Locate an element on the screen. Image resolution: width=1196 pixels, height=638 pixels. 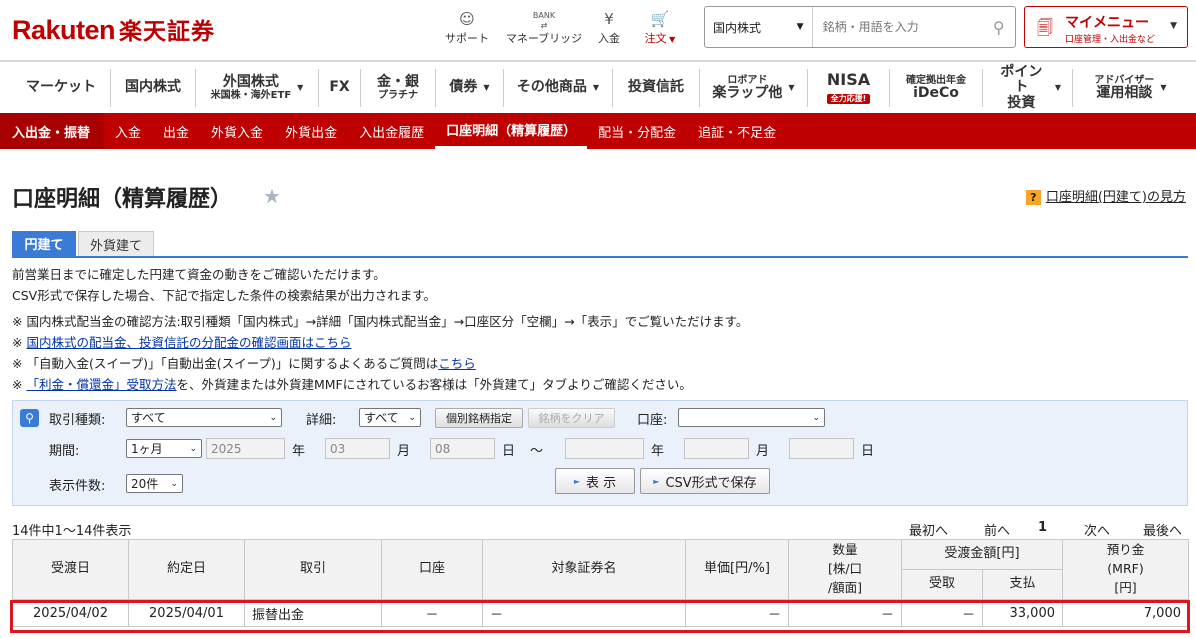
gnav-foreign-stock: 外国株式 米国株・海外ETF ▼ is located at coordinates (256, 88).